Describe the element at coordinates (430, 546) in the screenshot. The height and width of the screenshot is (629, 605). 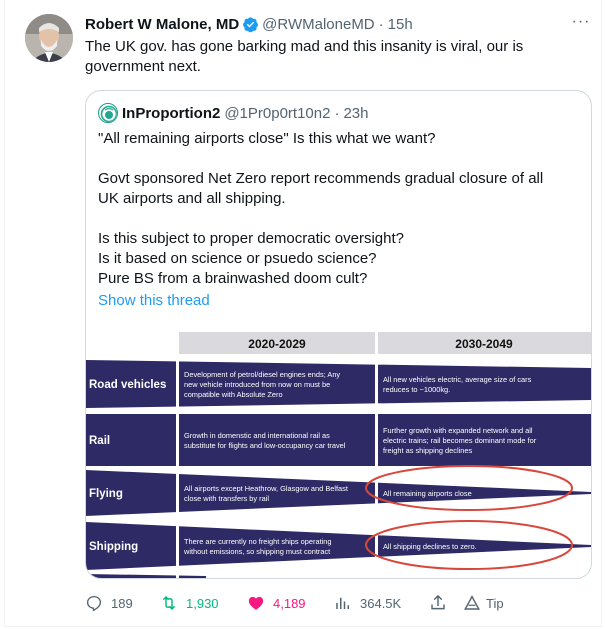
I see `cell-text-2030: All shipping declines to zero.` at that location.